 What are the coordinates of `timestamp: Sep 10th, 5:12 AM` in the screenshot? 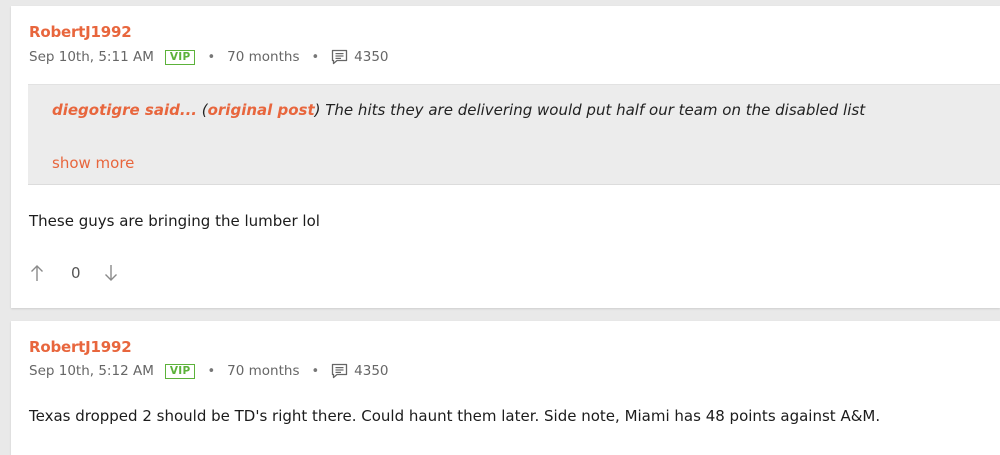 It's located at (91, 371).